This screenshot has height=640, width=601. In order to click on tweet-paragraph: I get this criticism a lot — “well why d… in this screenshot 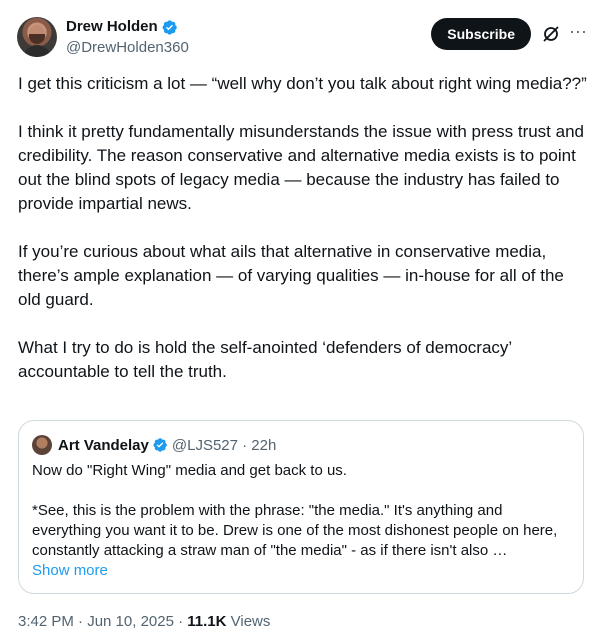, I will do `click(302, 83)`.